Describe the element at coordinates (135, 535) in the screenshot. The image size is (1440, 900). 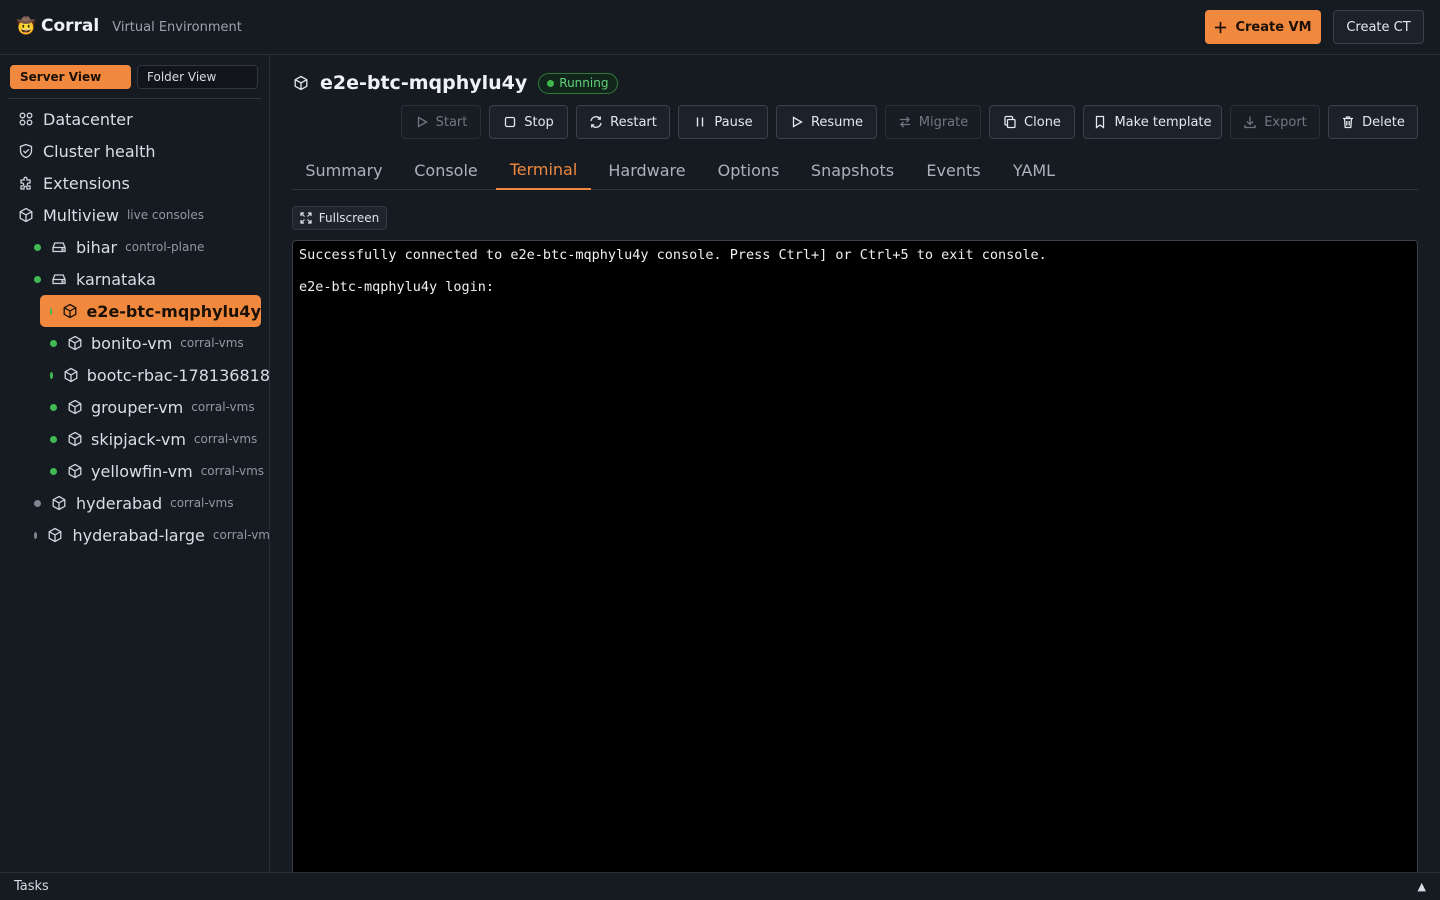
I see `vm-item-hyderabad-large: hyderabad-large corral-vm` at that location.